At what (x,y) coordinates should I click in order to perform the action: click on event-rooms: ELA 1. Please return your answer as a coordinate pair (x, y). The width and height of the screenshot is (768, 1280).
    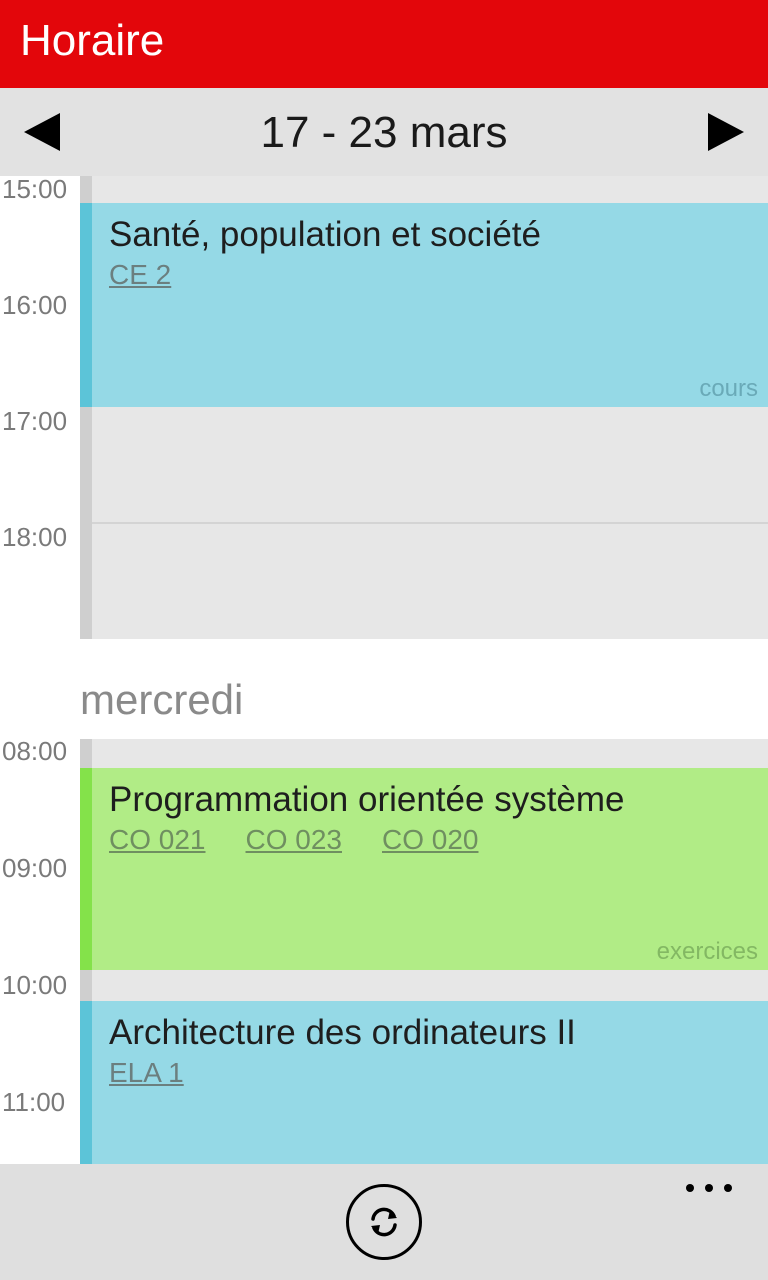
    Looking at the image, I should click on (146, 1073).